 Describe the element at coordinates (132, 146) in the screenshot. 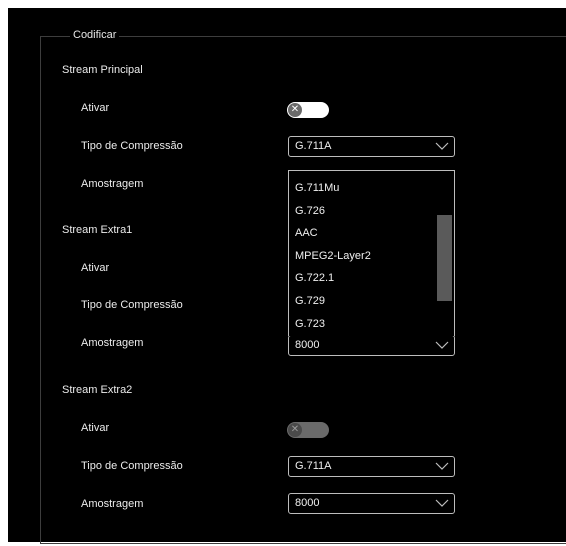

I see `stream-principal-compression-label: Tipo de Compressão` at that location.